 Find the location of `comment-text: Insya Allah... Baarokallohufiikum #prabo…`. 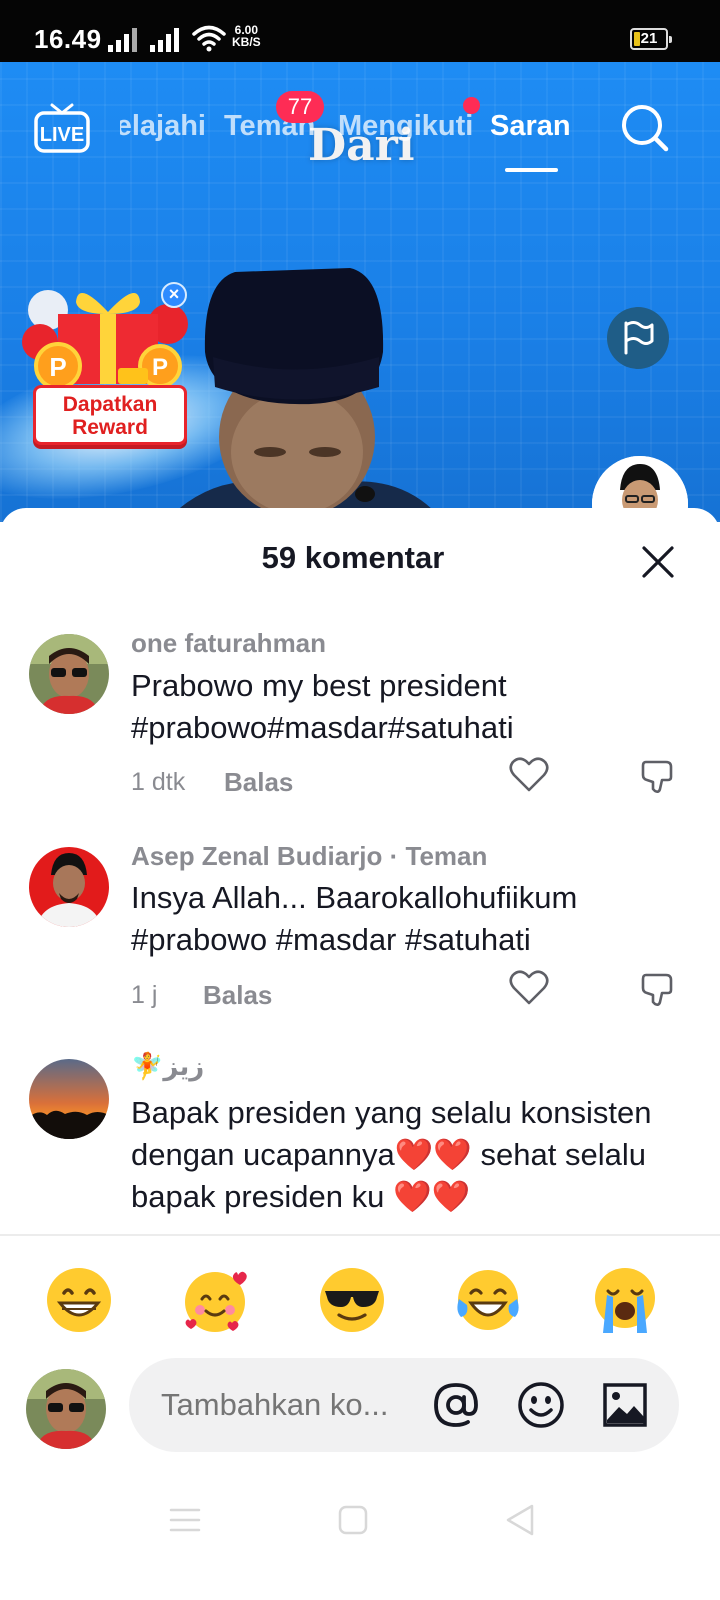

comment-text: Insya Allah... Baarokallohufiikum #prabo… is located at coordinates (354, 918).